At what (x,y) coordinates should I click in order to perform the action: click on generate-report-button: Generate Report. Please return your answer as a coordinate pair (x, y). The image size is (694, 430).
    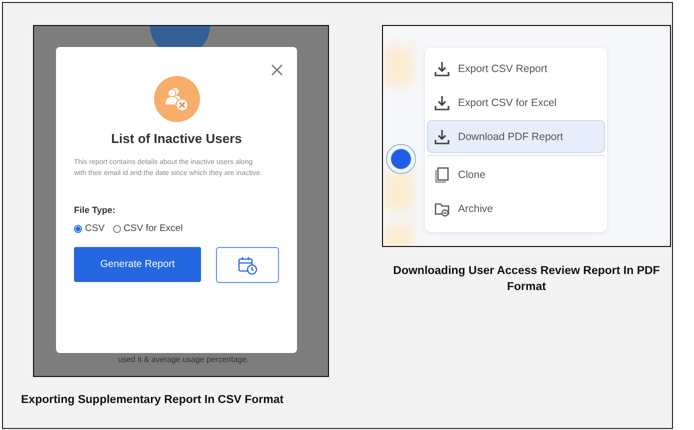
    Looking at the image, I should click on (137, 264).